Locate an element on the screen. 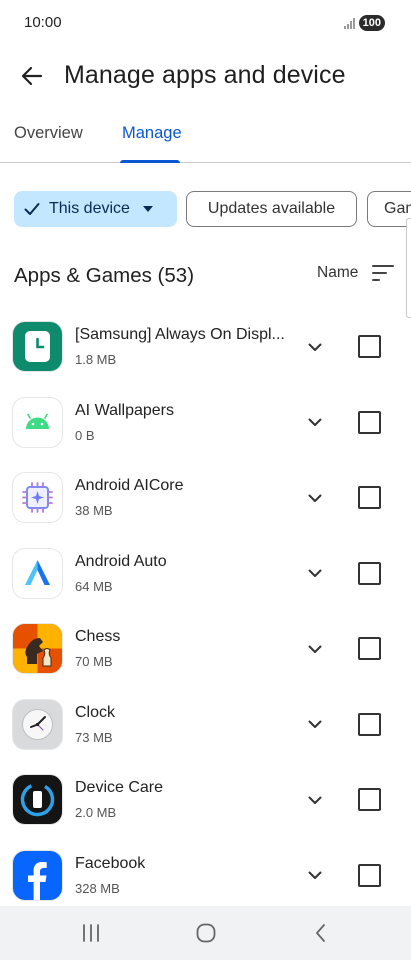 This screenshot has height=960, width=411. back-arrow-icon is located at coordinates (32, 76).